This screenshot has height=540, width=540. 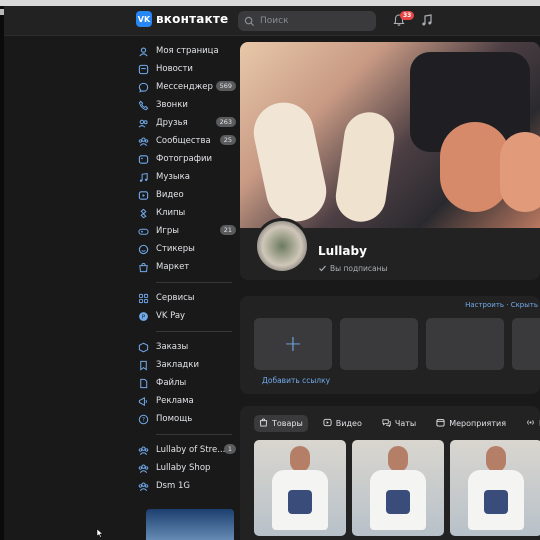 I want to click on sidebar-item-label: Звонки, so click(x=172, y=105).